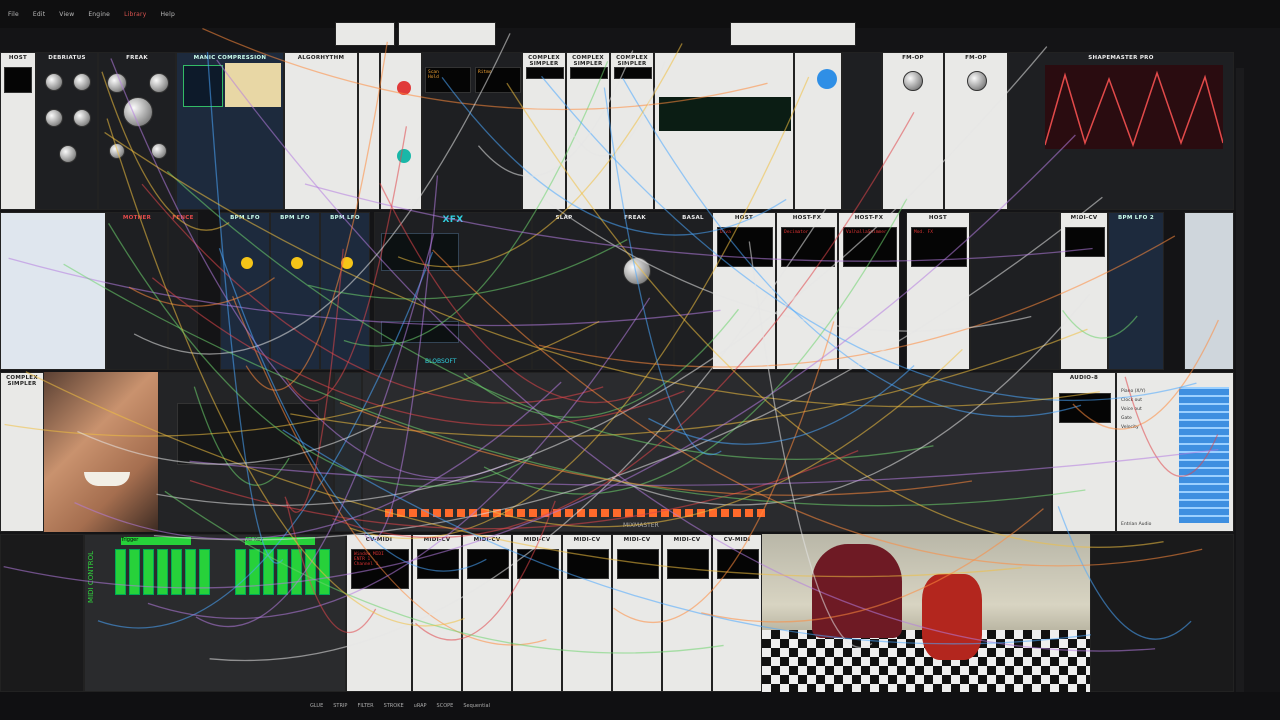 The height and width of the screenshot is (720, 1280). I want to click on rack-scrollbar, so click(1240, 388).